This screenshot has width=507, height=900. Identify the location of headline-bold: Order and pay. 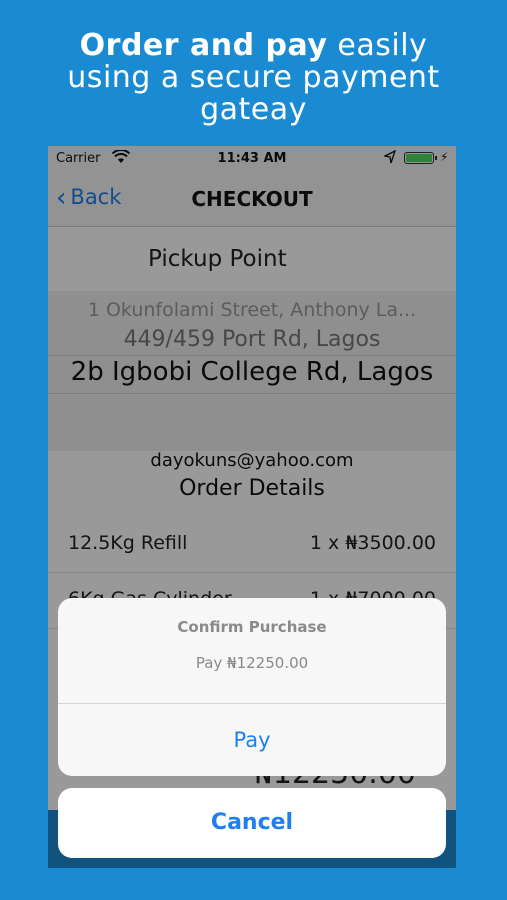
(203, 45).